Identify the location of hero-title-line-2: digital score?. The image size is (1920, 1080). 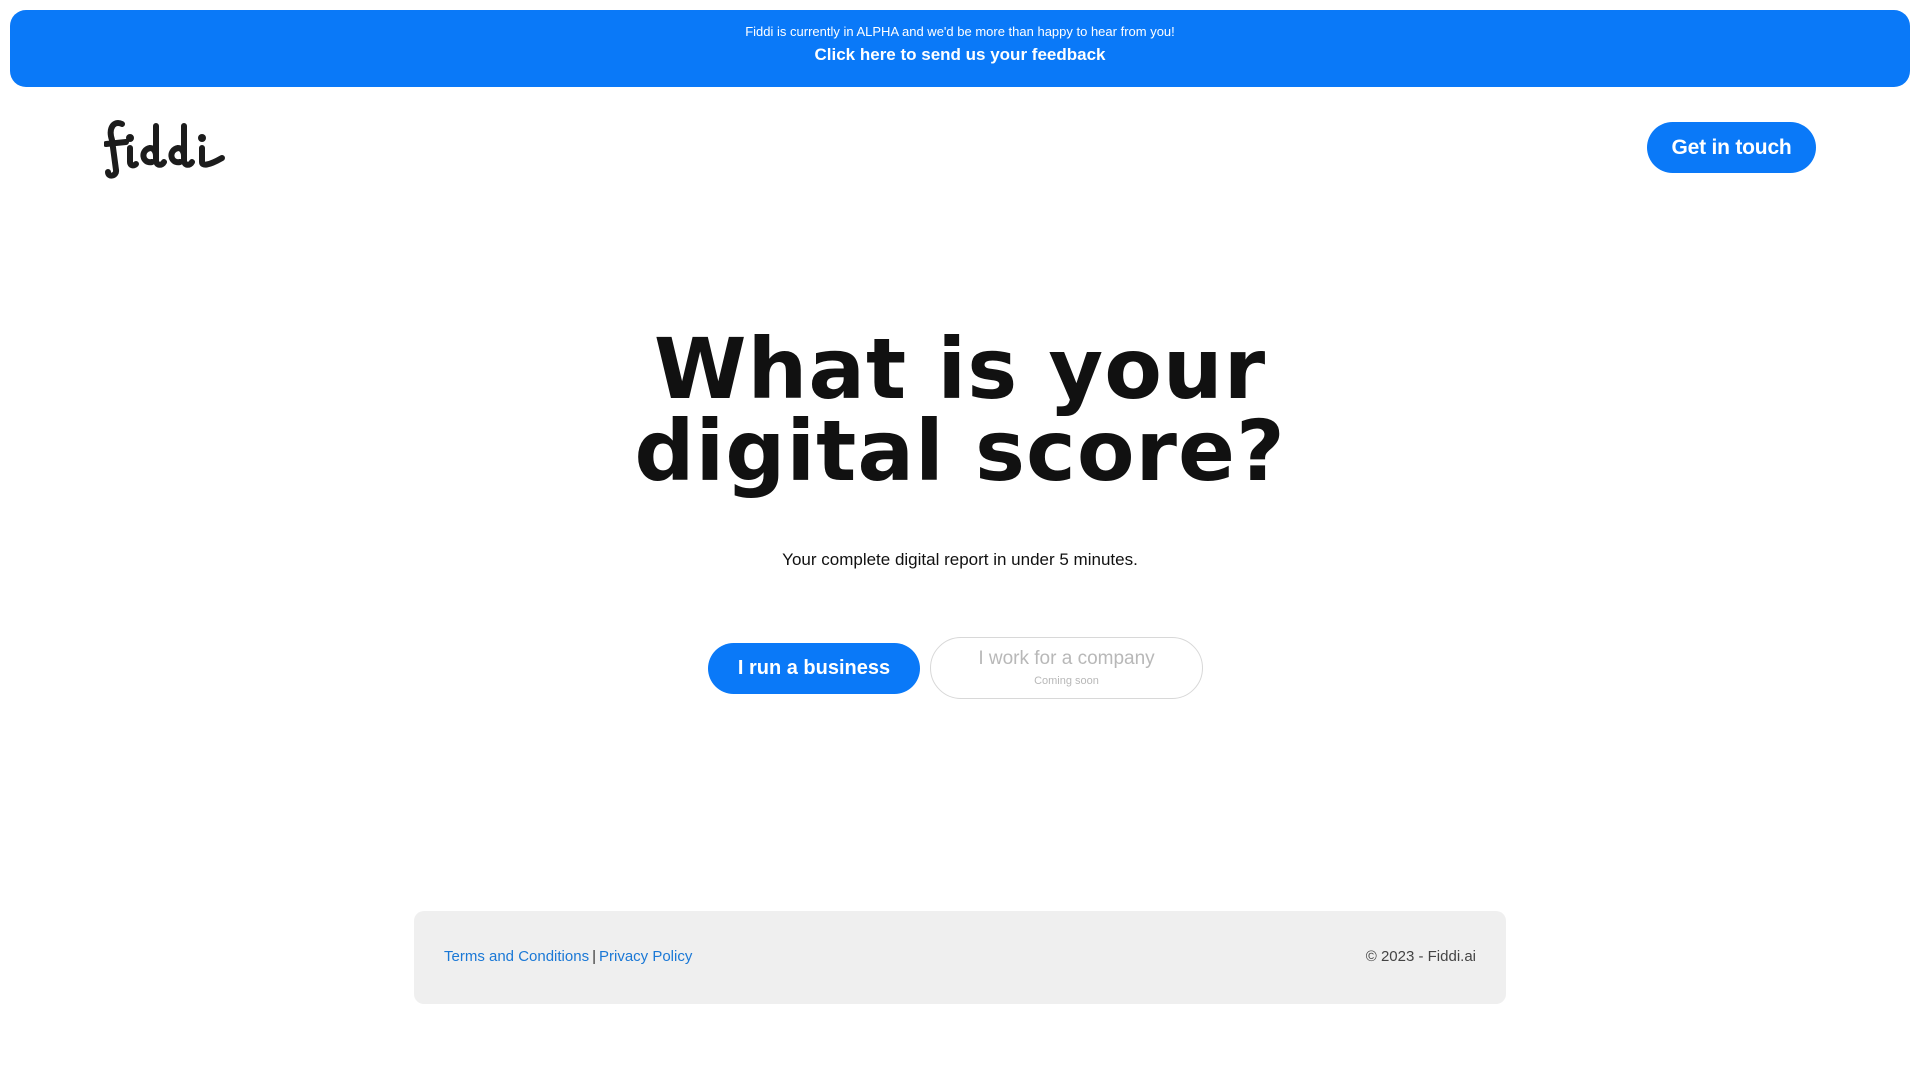
(960, 451).